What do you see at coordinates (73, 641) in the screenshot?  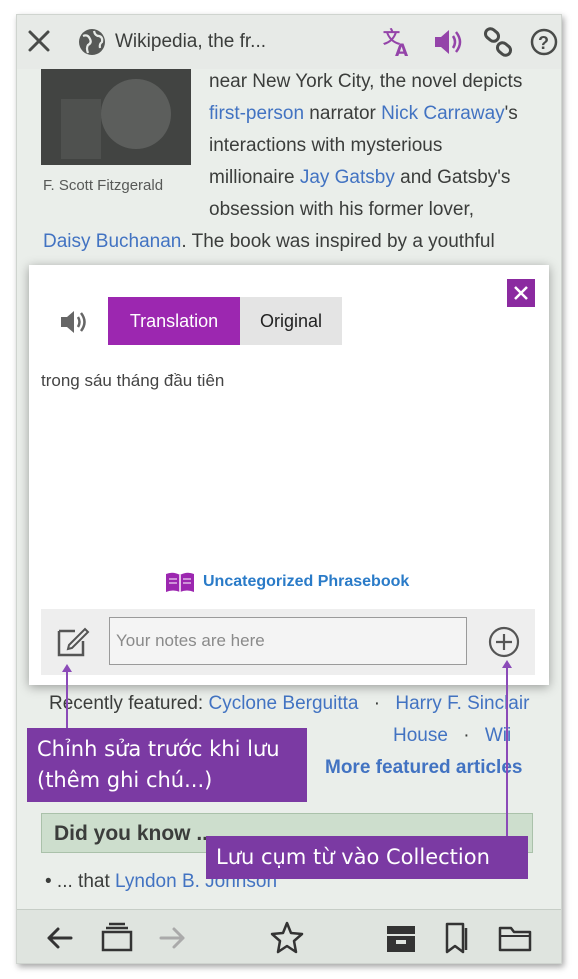 I see `edit-icon` at bounding box center [73, 641].